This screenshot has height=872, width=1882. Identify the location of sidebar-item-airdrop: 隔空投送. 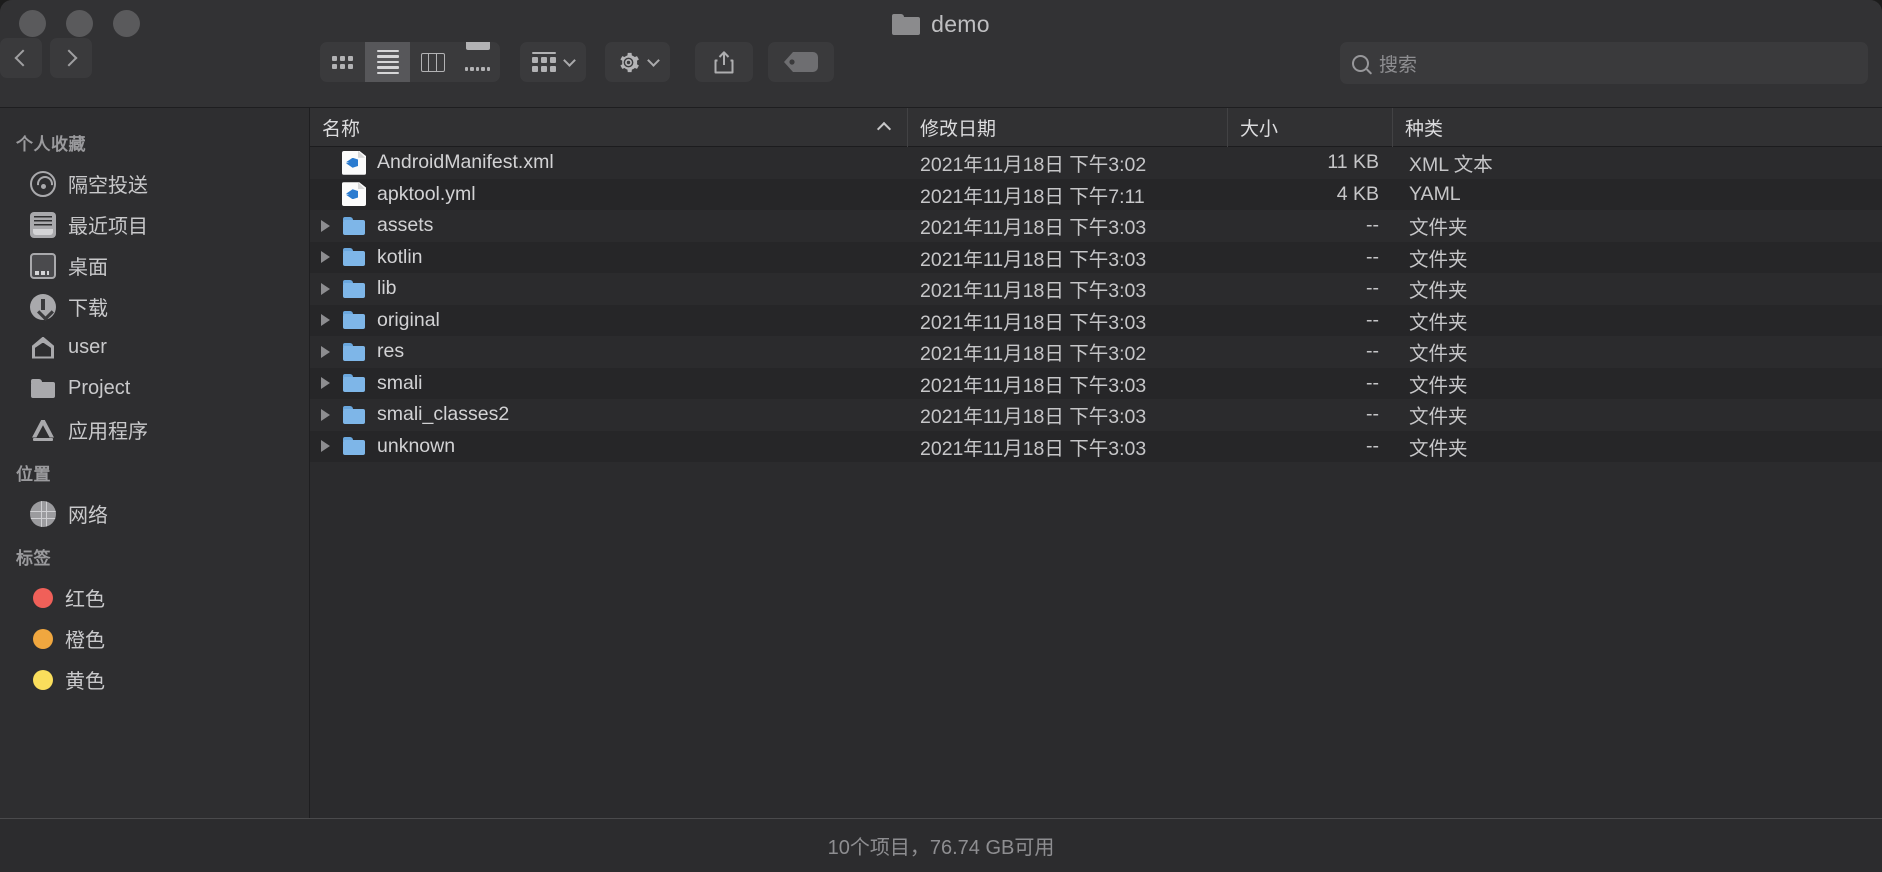
(154, 183).